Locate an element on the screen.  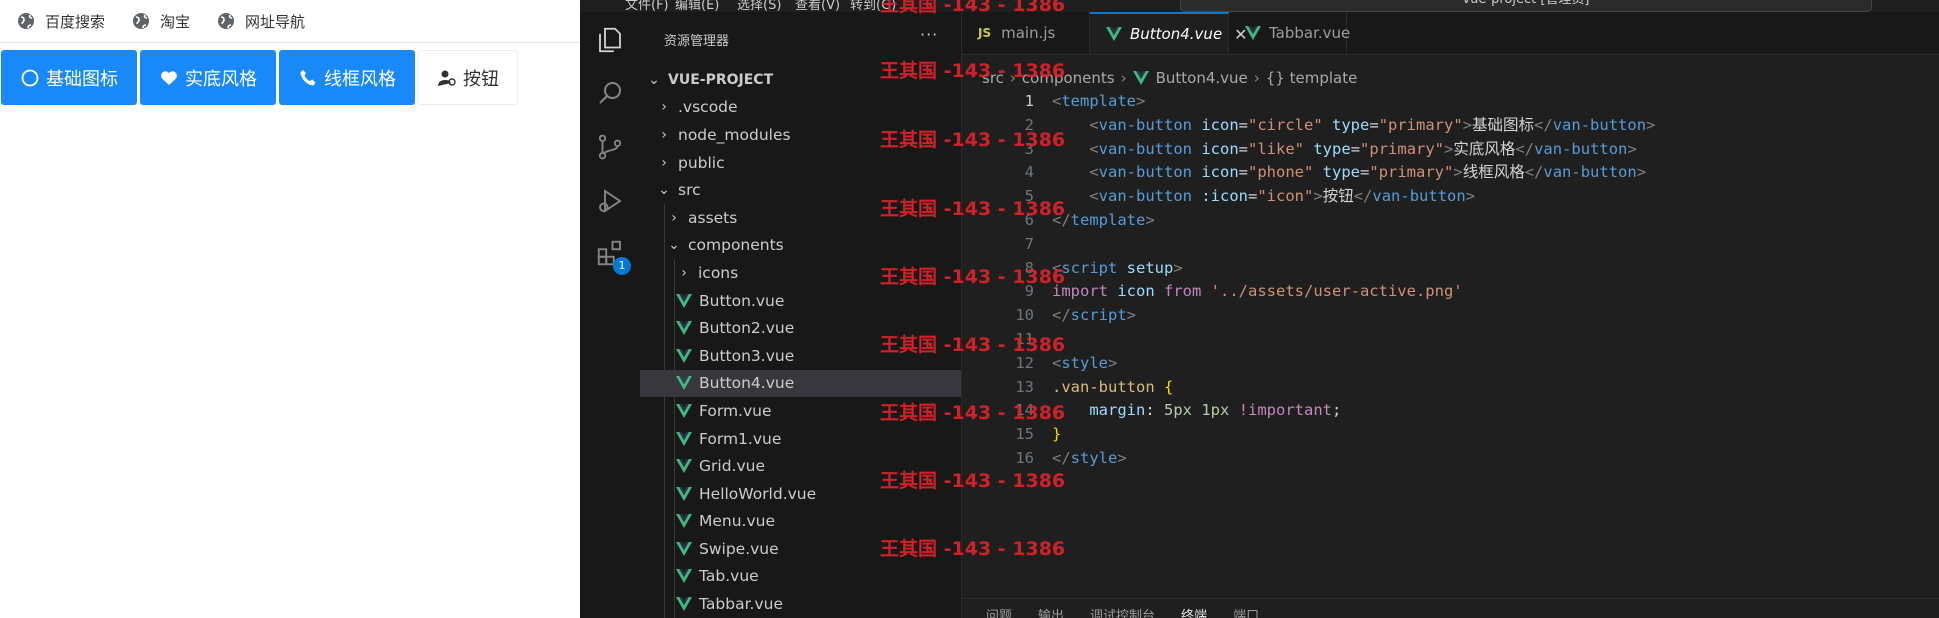
menu-item: 选择(S) is located at coordinates (759, 6).